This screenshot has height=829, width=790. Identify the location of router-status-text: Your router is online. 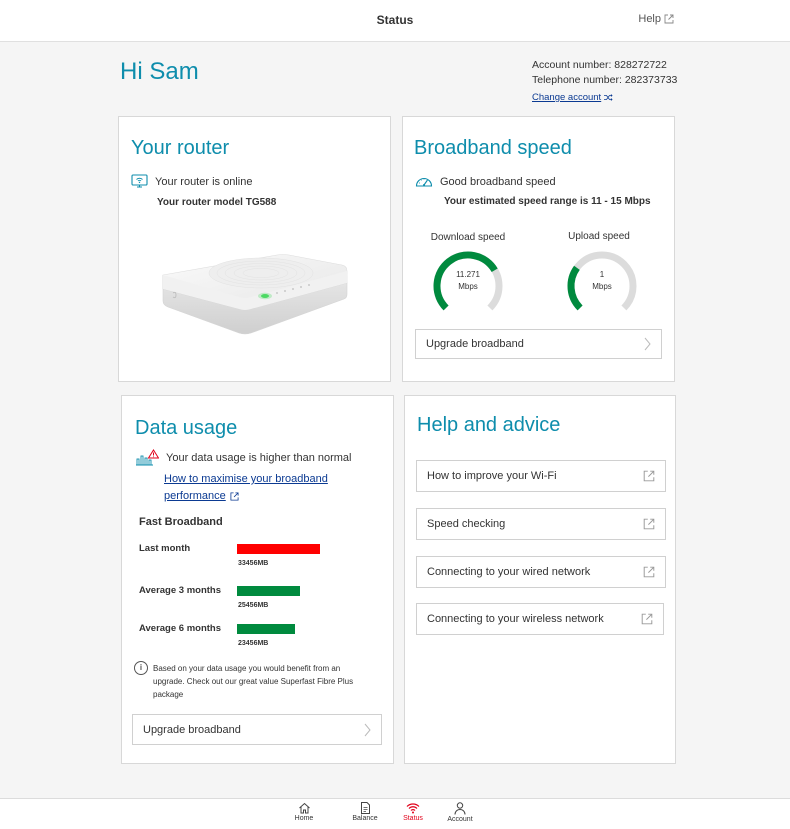
(204, 181).